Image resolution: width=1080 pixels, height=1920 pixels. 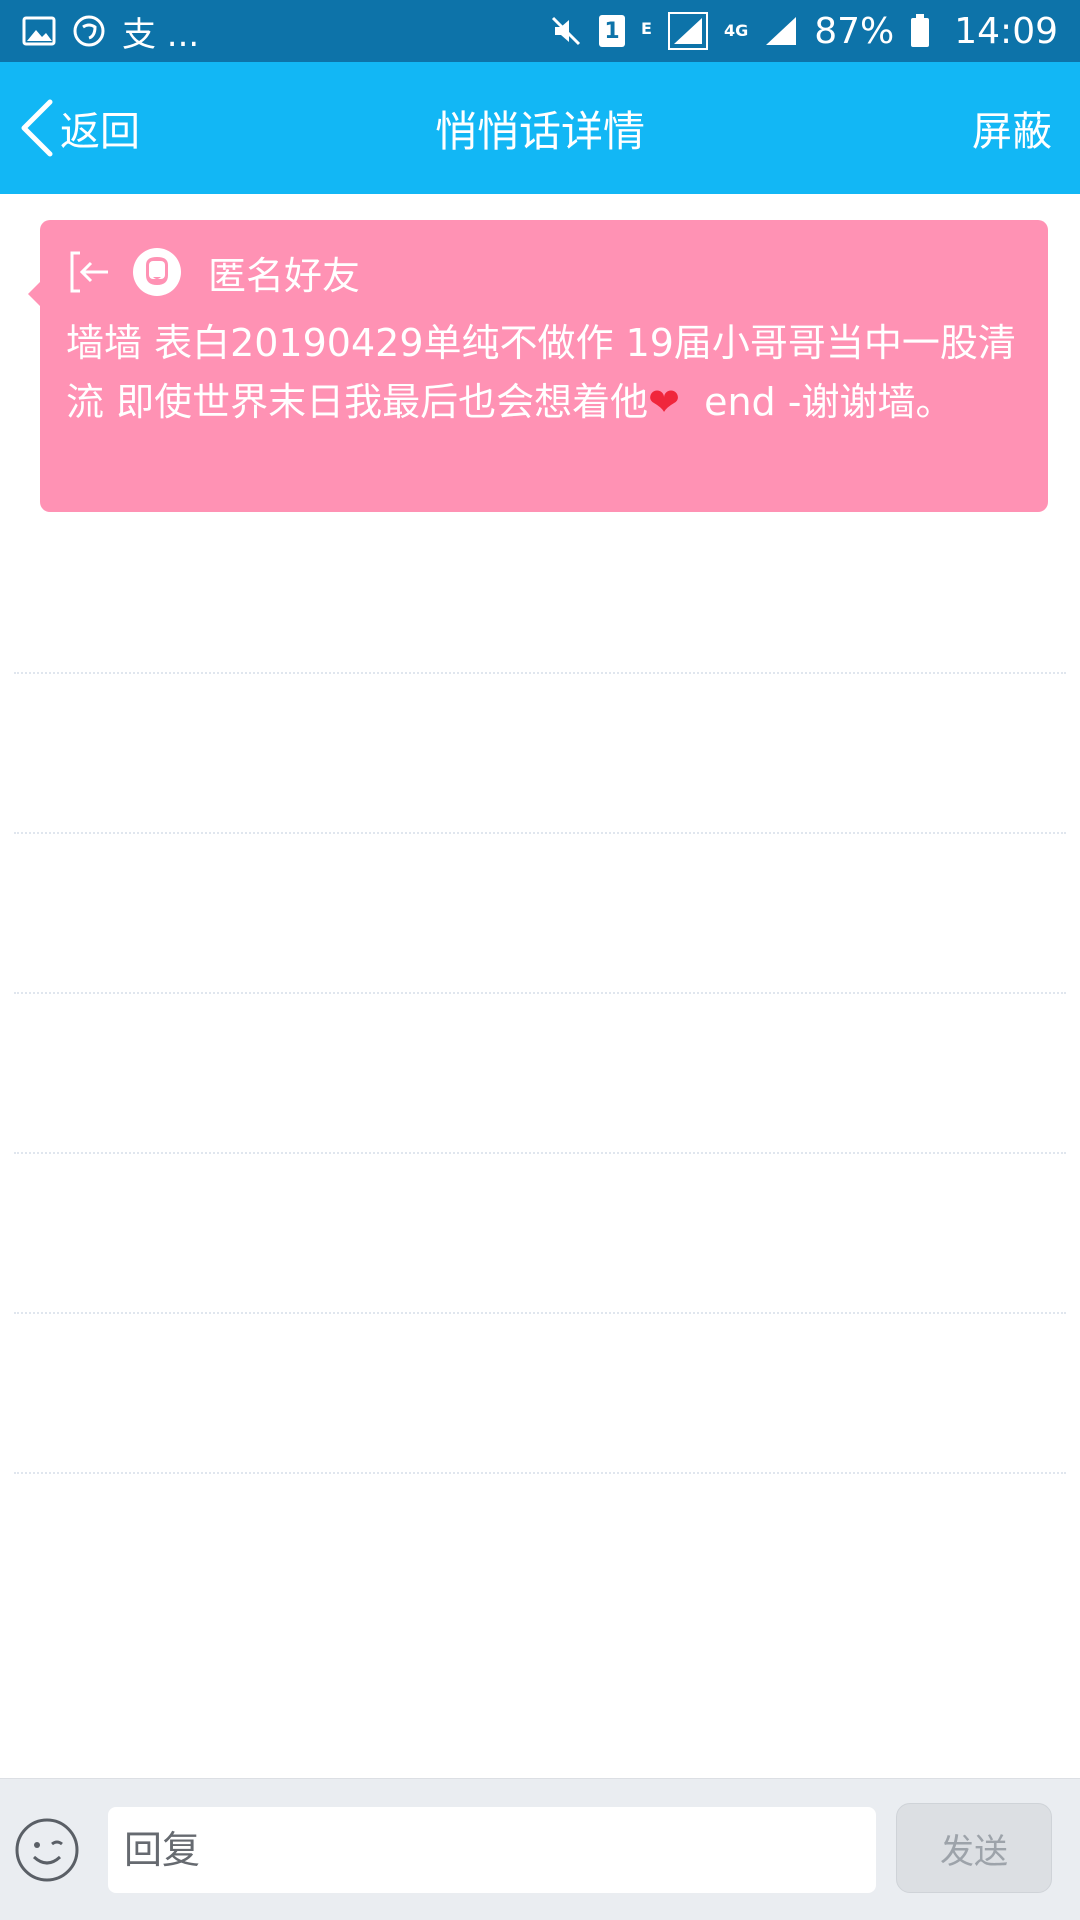 What do you see at coordinates (539, 131) in the screenshot?
I see `page-title: 悄悄话详情` at bounding box center [539, 131].